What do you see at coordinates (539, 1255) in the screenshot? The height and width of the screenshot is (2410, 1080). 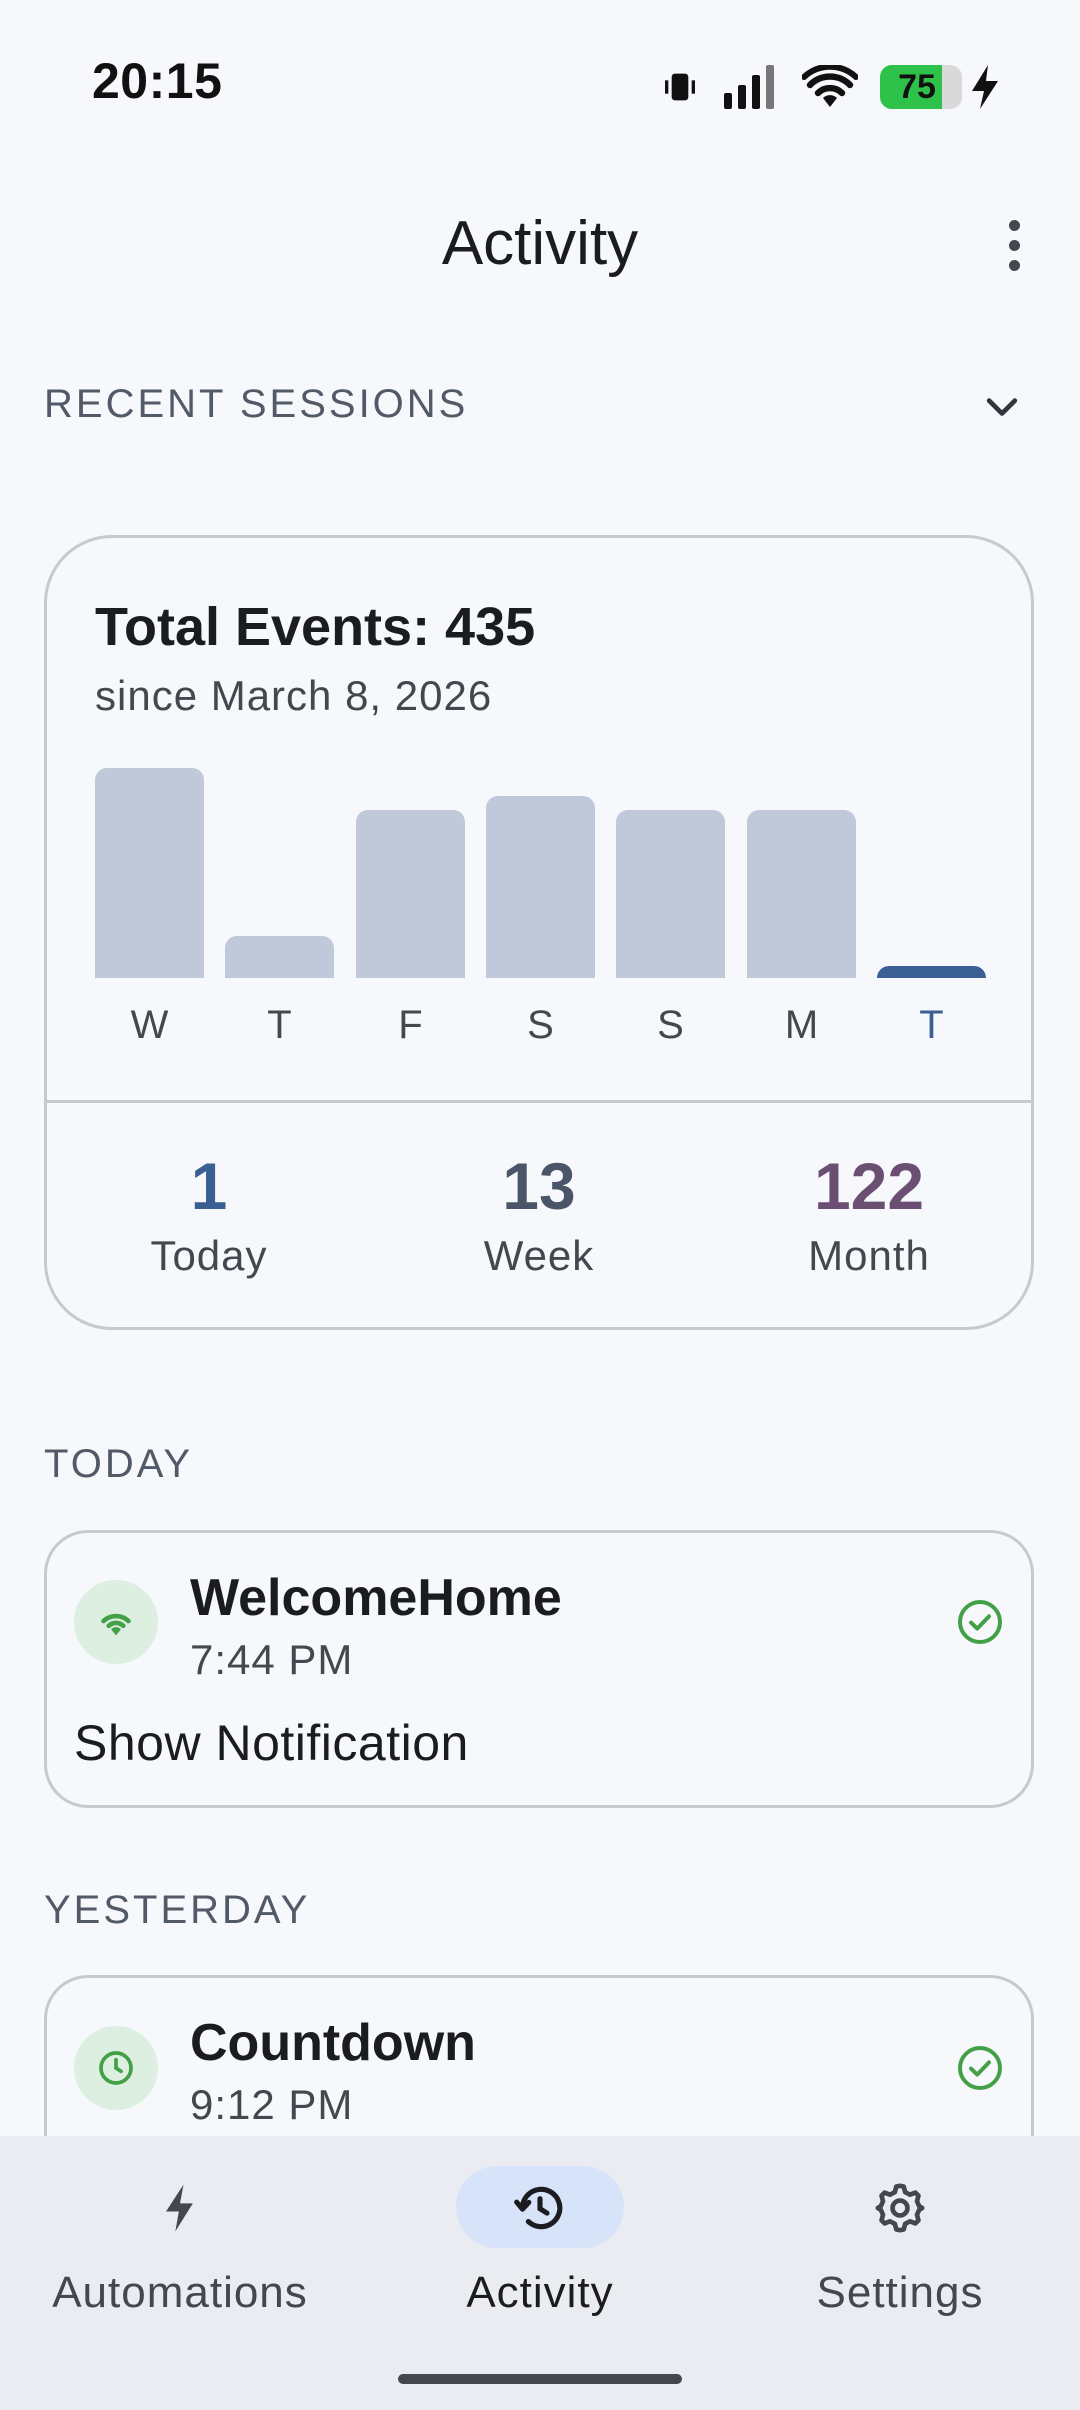 I see `stat-label: Week` at bounding box center [539, 1255].